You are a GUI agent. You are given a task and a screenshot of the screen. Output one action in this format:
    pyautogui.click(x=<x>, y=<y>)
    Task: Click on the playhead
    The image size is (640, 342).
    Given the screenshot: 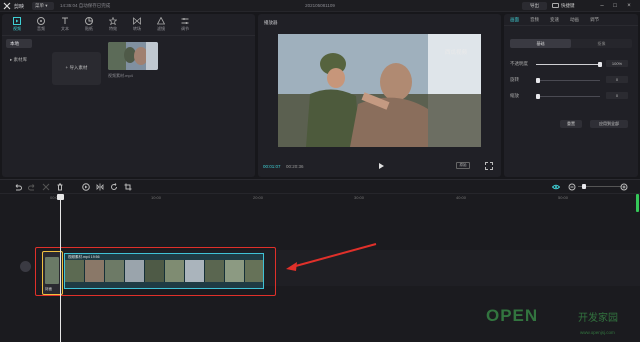 What is the action you would take?
    pyautogui.click(x=60, y=268)
    